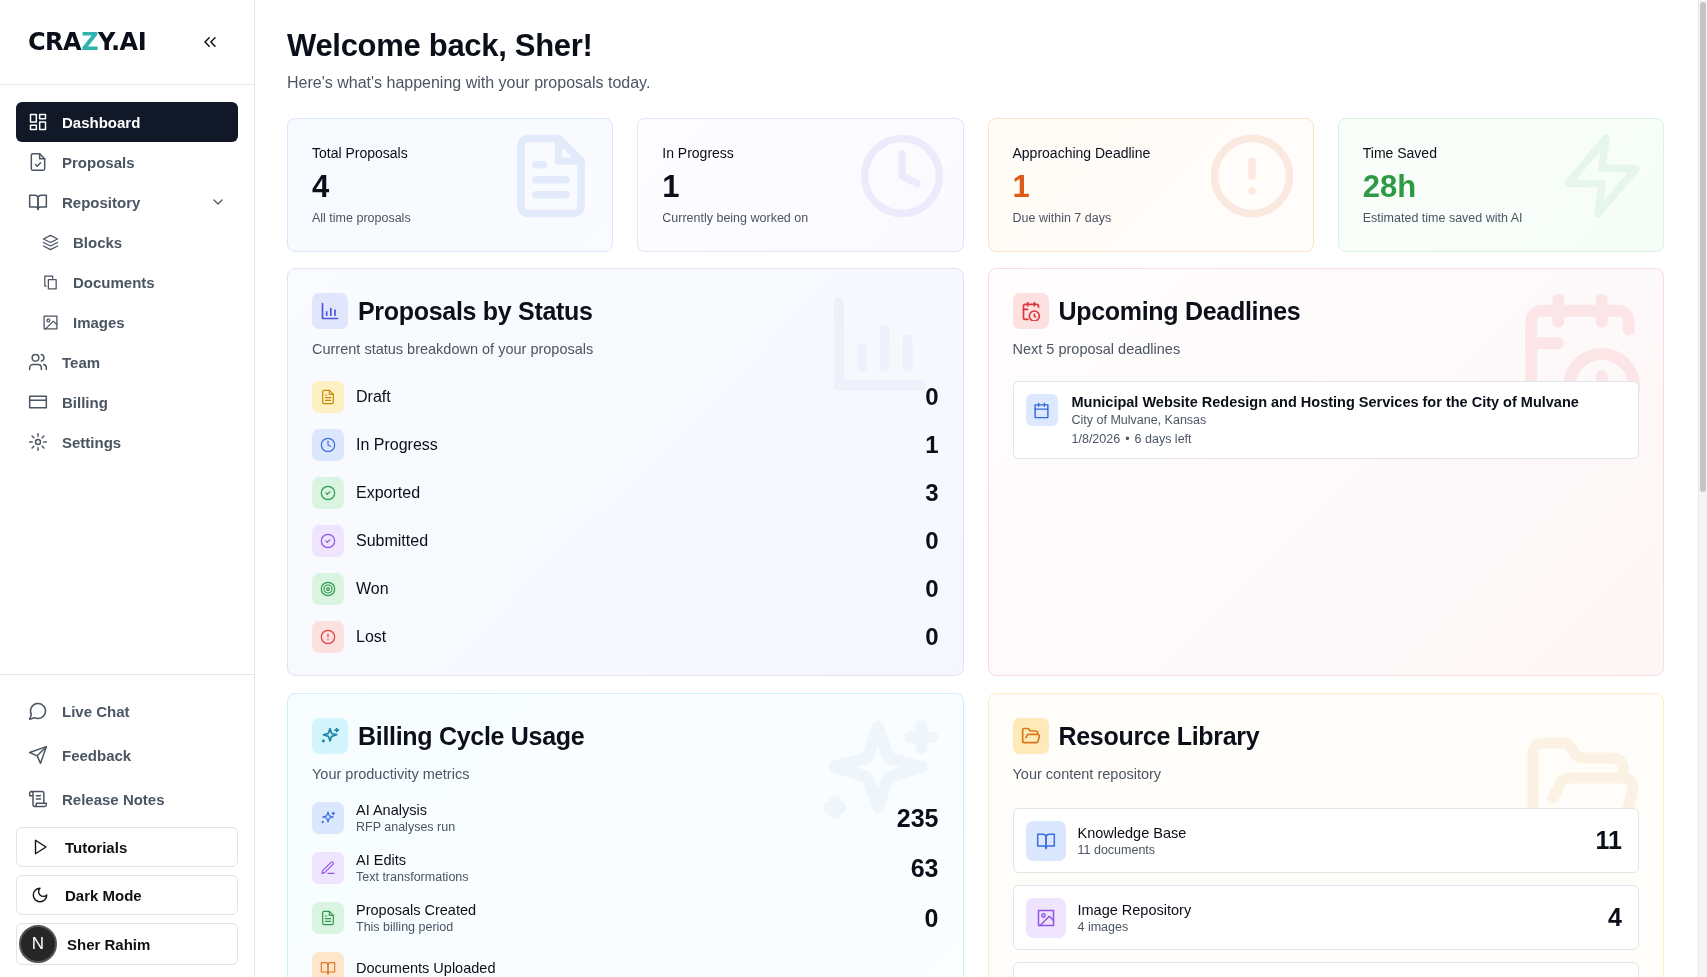 The height and width of the screenshot is (977, 1707). I want to click on metric-value: 0, so click(931, 918).